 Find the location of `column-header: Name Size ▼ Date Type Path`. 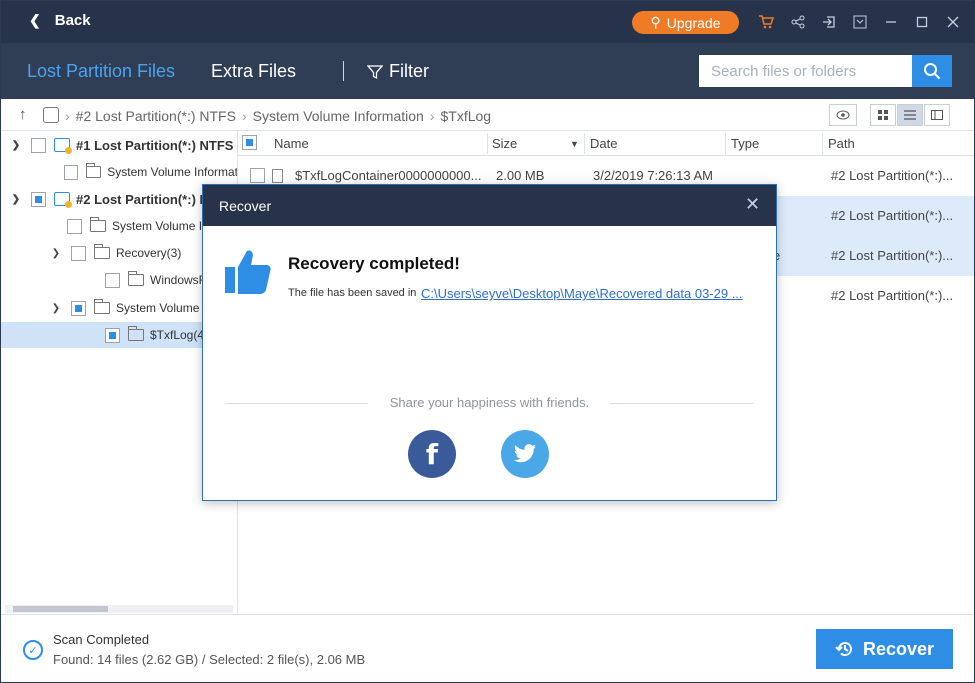

column-header: Name Size ▼ Date Type Path is located at coordinates (606, 143).